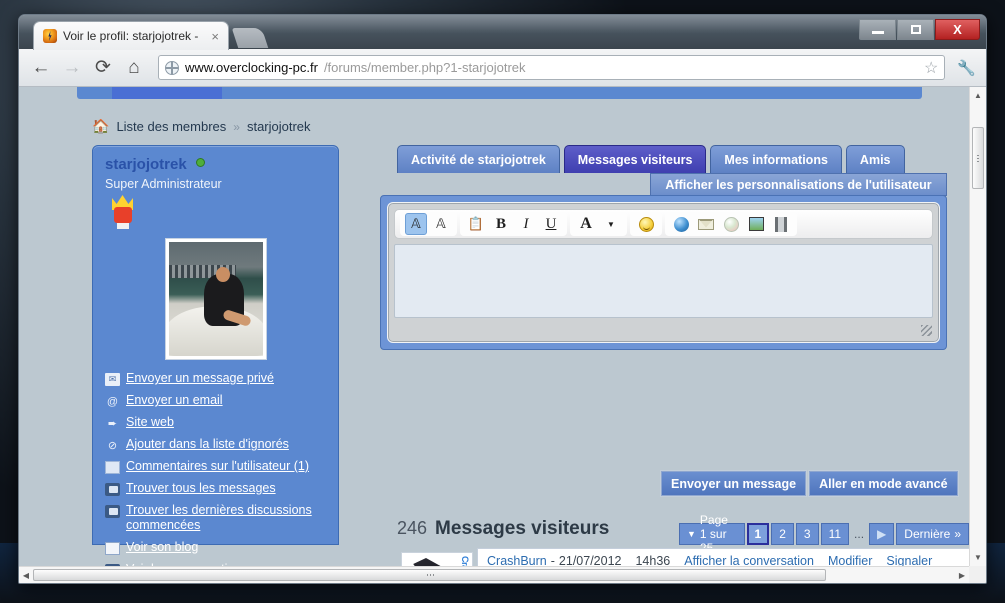  I want to click on bookmark-star-icon: ☆, so click(931, 68).